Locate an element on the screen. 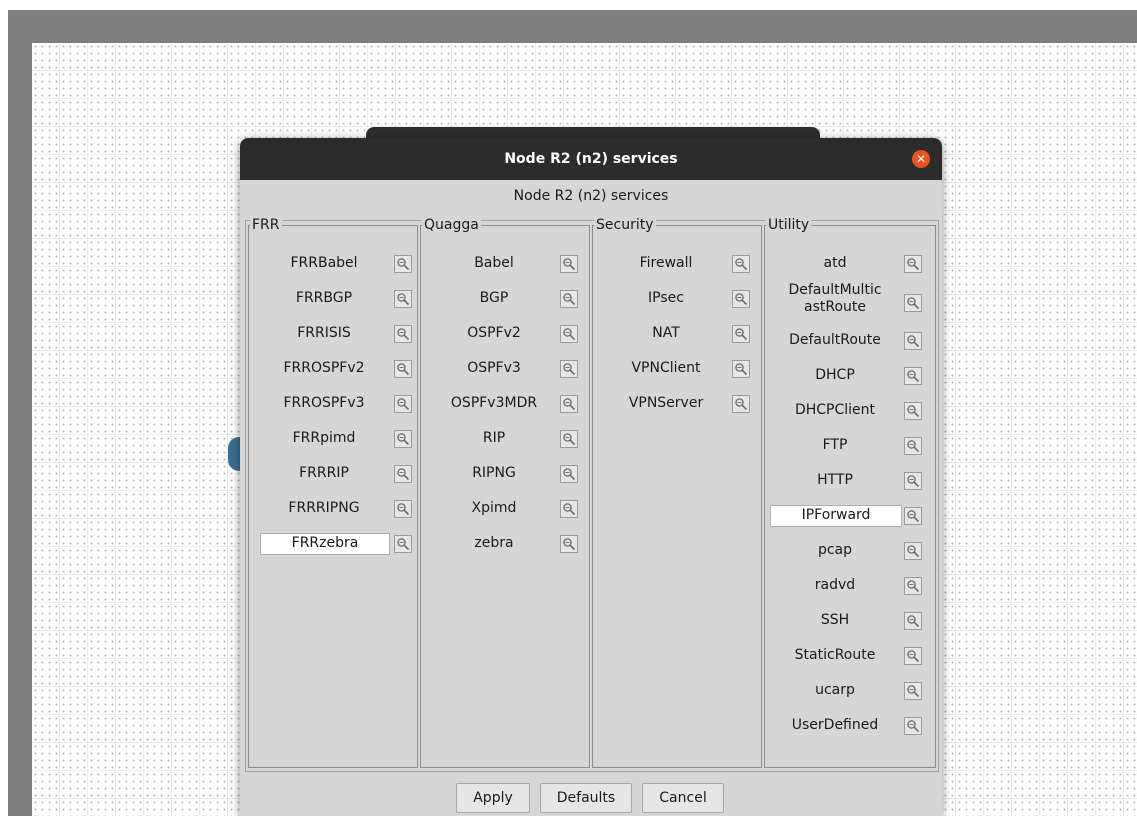 The width and height of the screenshot is (1137, 816). defaults-button: Defaults is located at coordinates (586, 798).